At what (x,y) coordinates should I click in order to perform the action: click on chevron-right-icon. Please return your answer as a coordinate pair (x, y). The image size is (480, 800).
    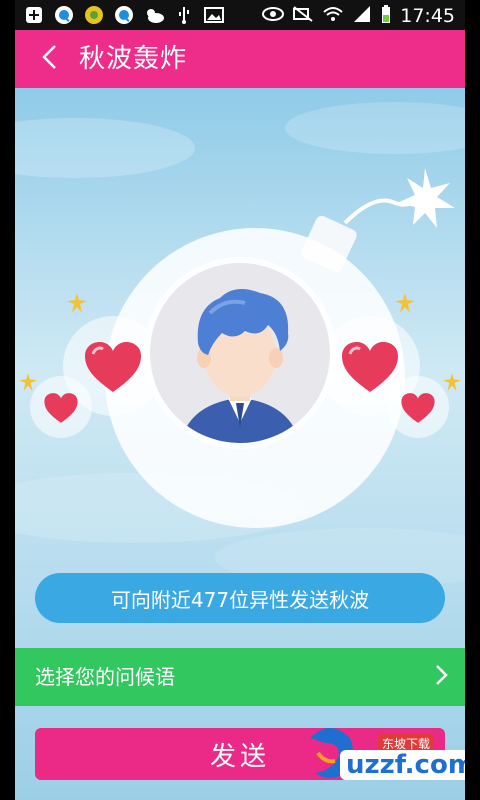
    Looking at the image, I should click on (442, 677).